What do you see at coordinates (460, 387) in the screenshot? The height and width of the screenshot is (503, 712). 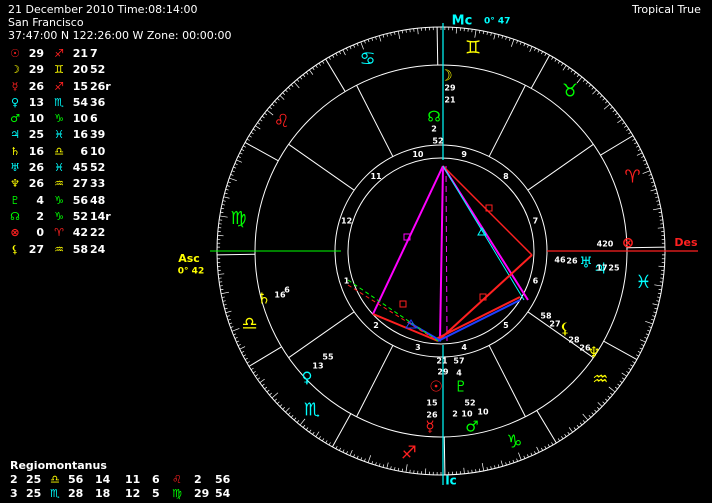 I see `planet-glyph-icon: ♇` at bounding box center [460, 387].